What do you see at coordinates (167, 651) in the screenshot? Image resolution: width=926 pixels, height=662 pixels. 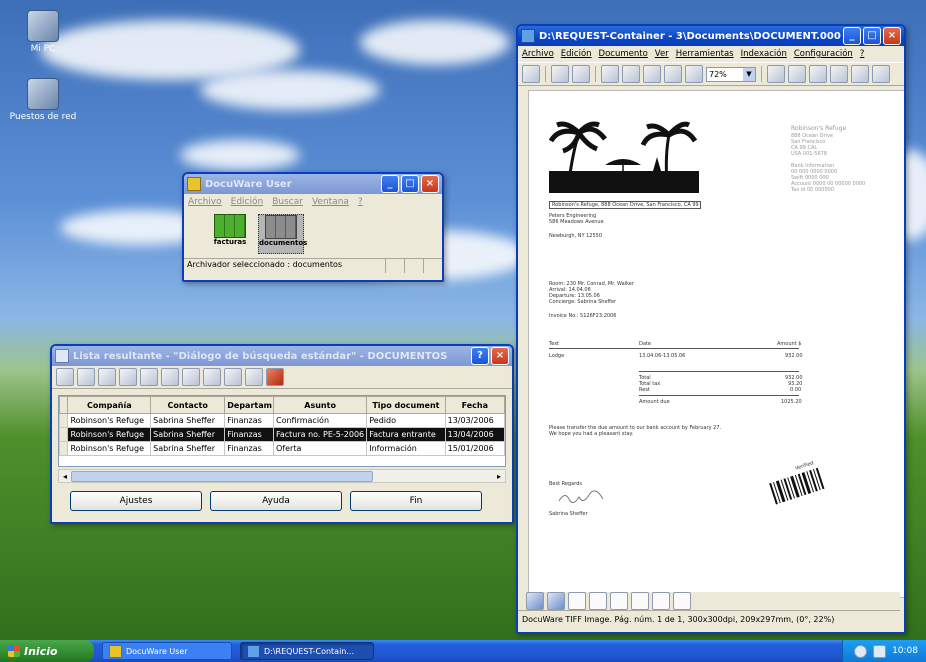 I see `task-docuware-user: DocuWare User` at bounding box center [167, 651].